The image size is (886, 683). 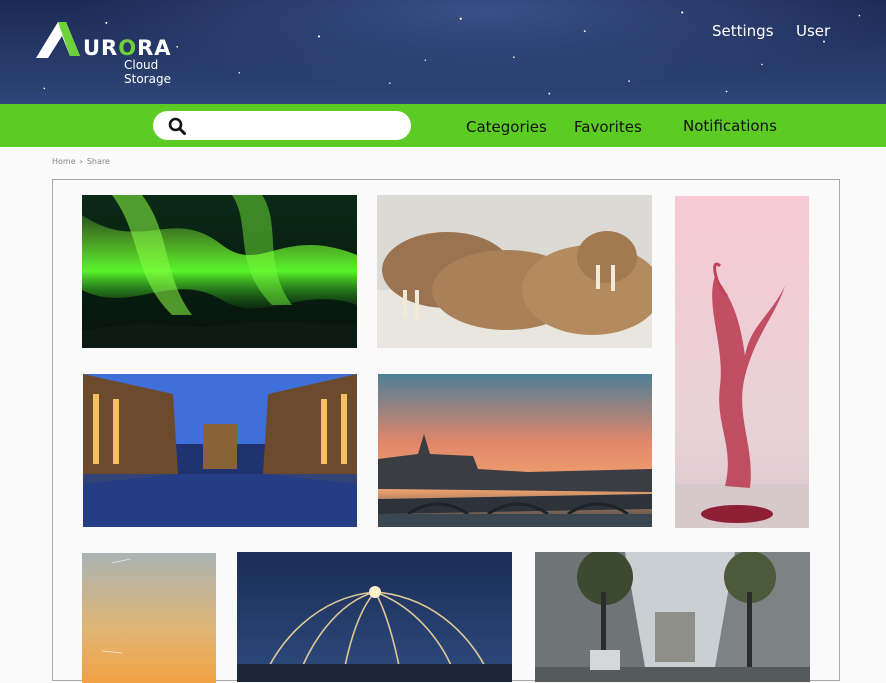 I want to click on nav-notifications: Notifications, so click(x=730, y=126).